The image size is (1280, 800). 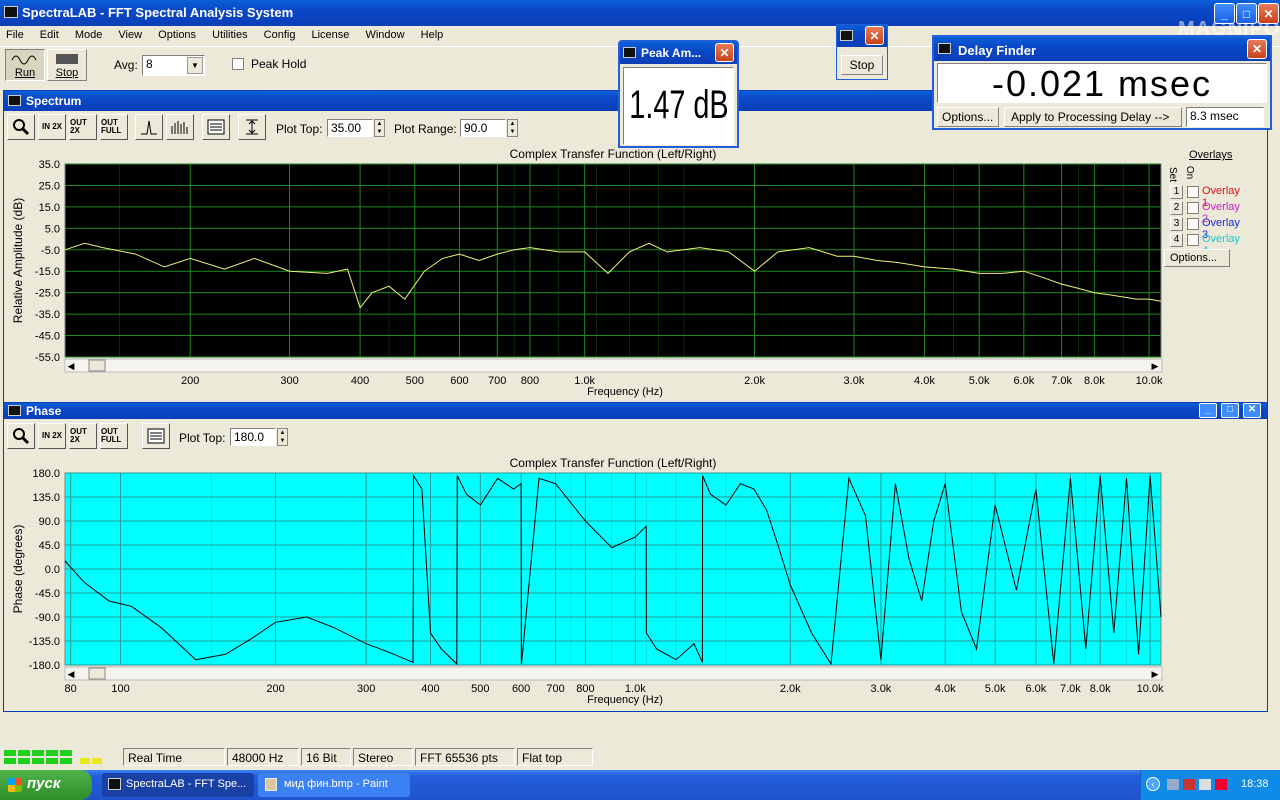 I want to click on minimize-button: _, so click(x=1224, y=13).